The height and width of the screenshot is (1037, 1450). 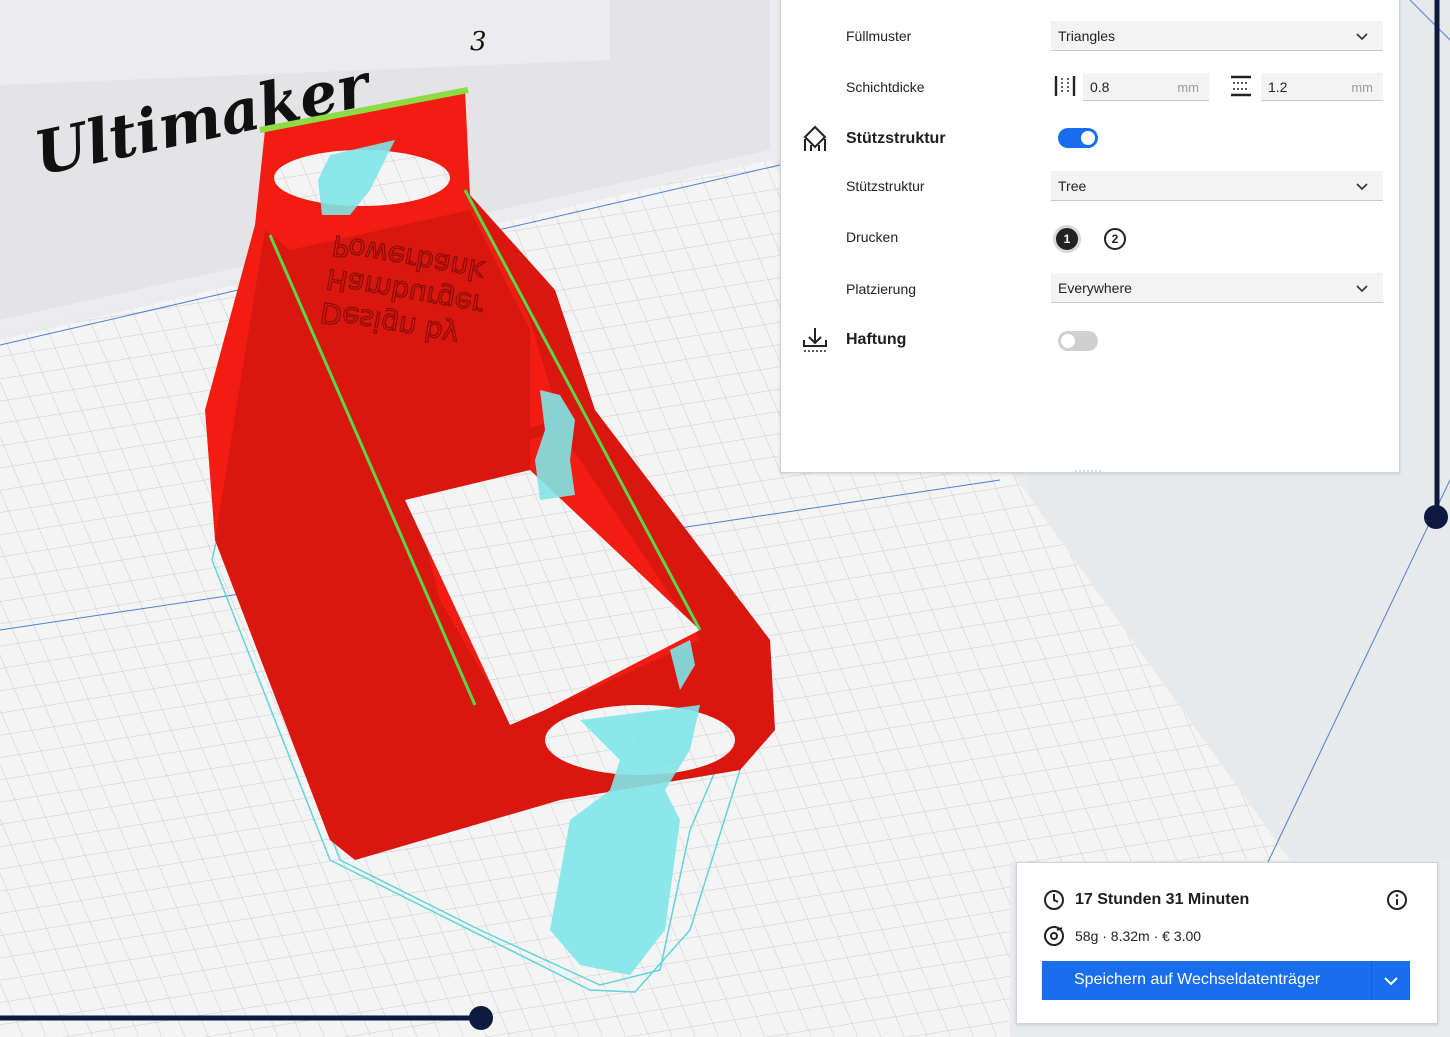 I want to click on support-print-label: Drucken, so click(x=872, y=237).